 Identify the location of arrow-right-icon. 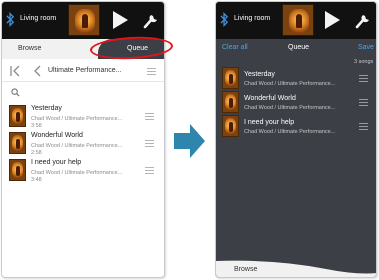
(189, 141).